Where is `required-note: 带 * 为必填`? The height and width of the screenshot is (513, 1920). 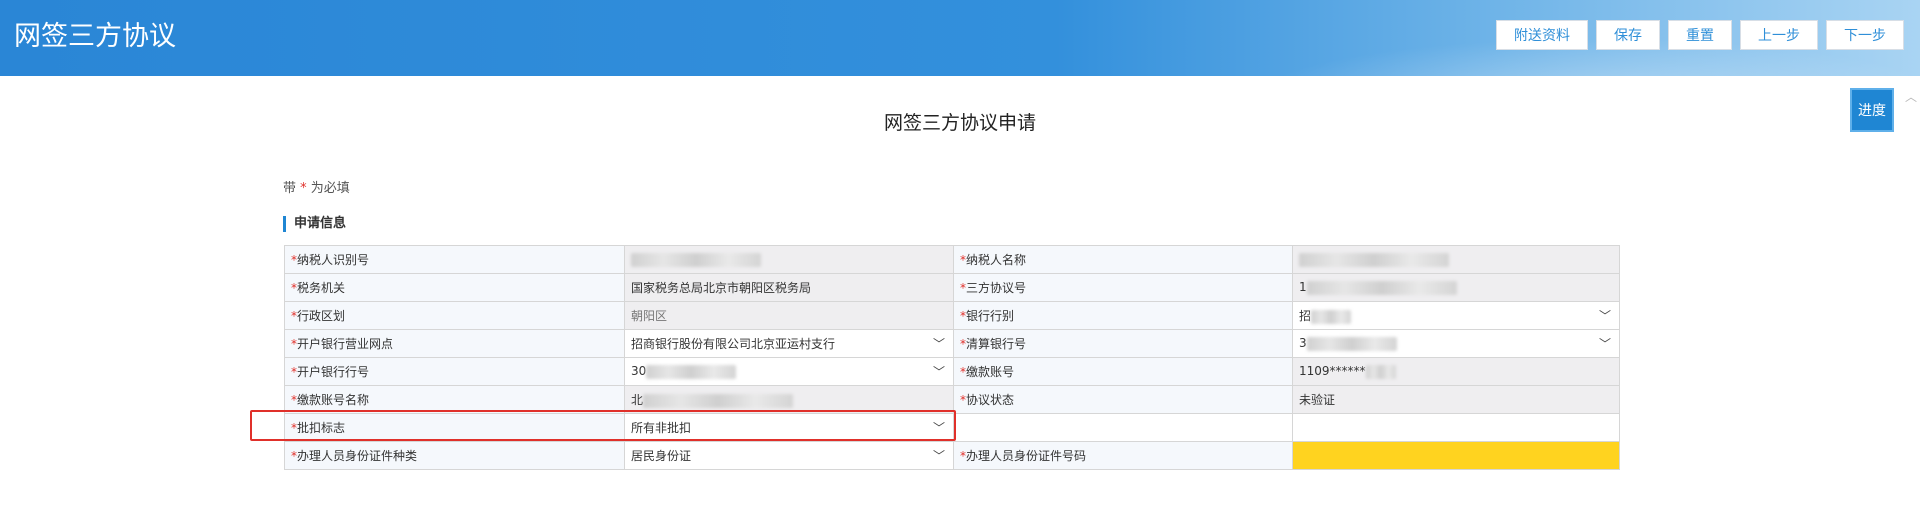
required-note: 带 * 为必填 is located at coordinates (316, 186).